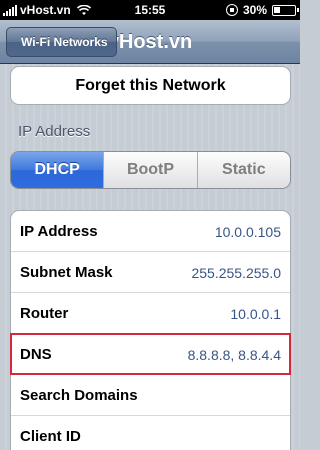 This screenshot has width=320, height=450. What do you see at coordinates (150, 313) in the screenshot?
I see `row-router: Router 10.0.0.1` at bounding box center [150, 313].